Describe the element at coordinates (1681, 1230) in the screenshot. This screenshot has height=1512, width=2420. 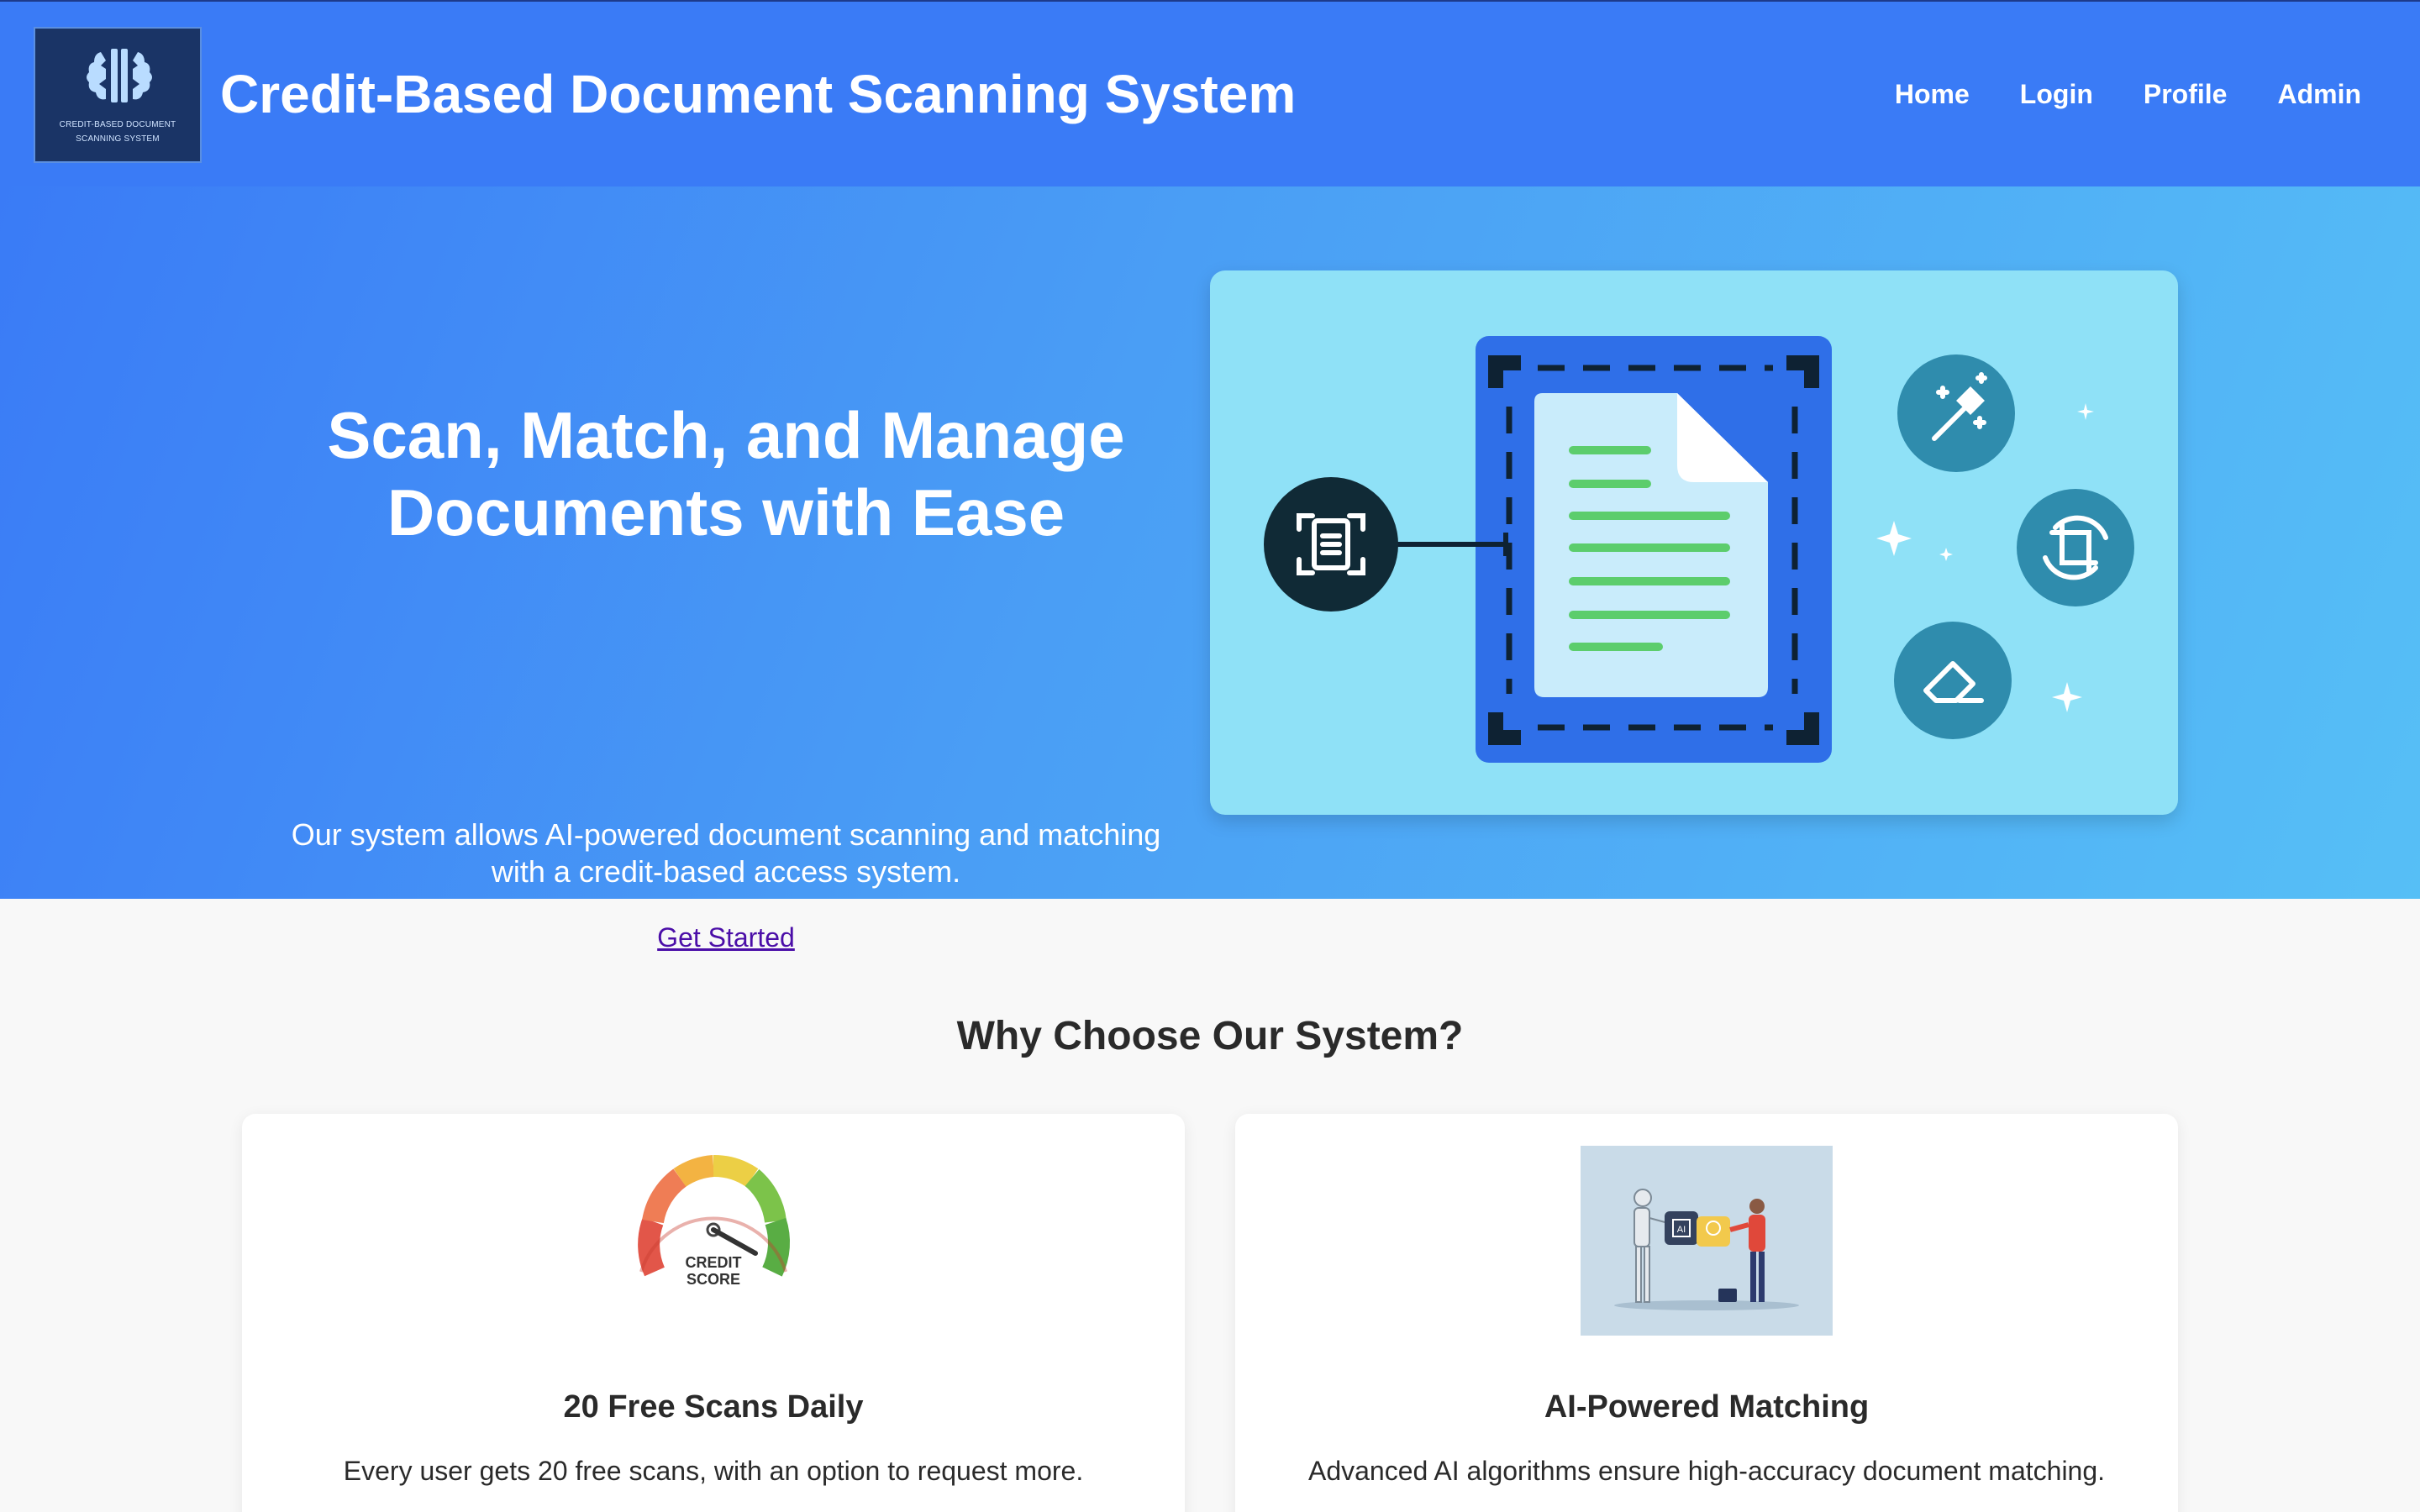
I see `ai-chip-label: AI` at that location.